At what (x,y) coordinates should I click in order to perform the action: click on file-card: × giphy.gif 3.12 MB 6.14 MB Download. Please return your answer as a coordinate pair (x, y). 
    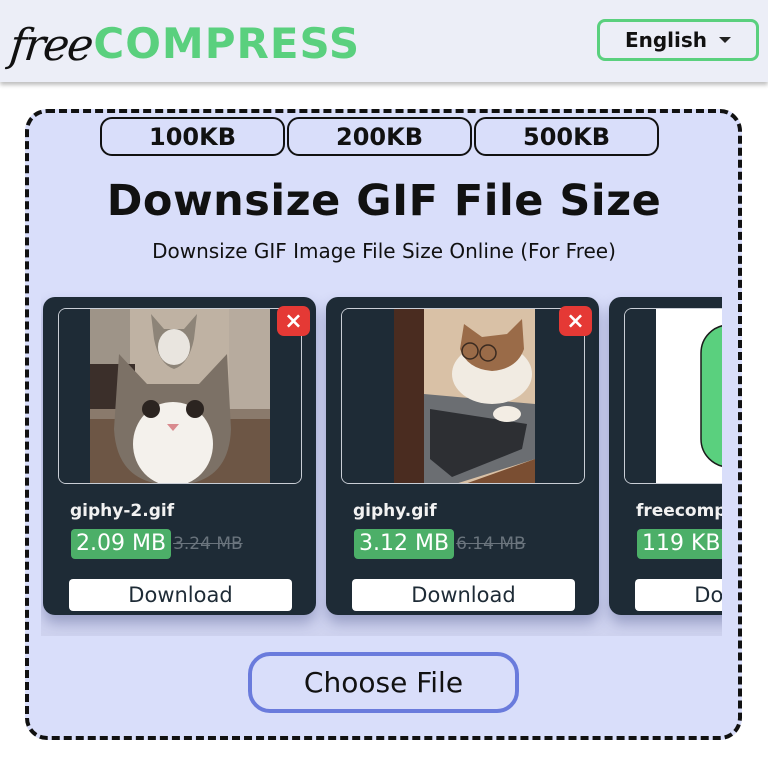
    Looking at the image, I should click on (462, 456).